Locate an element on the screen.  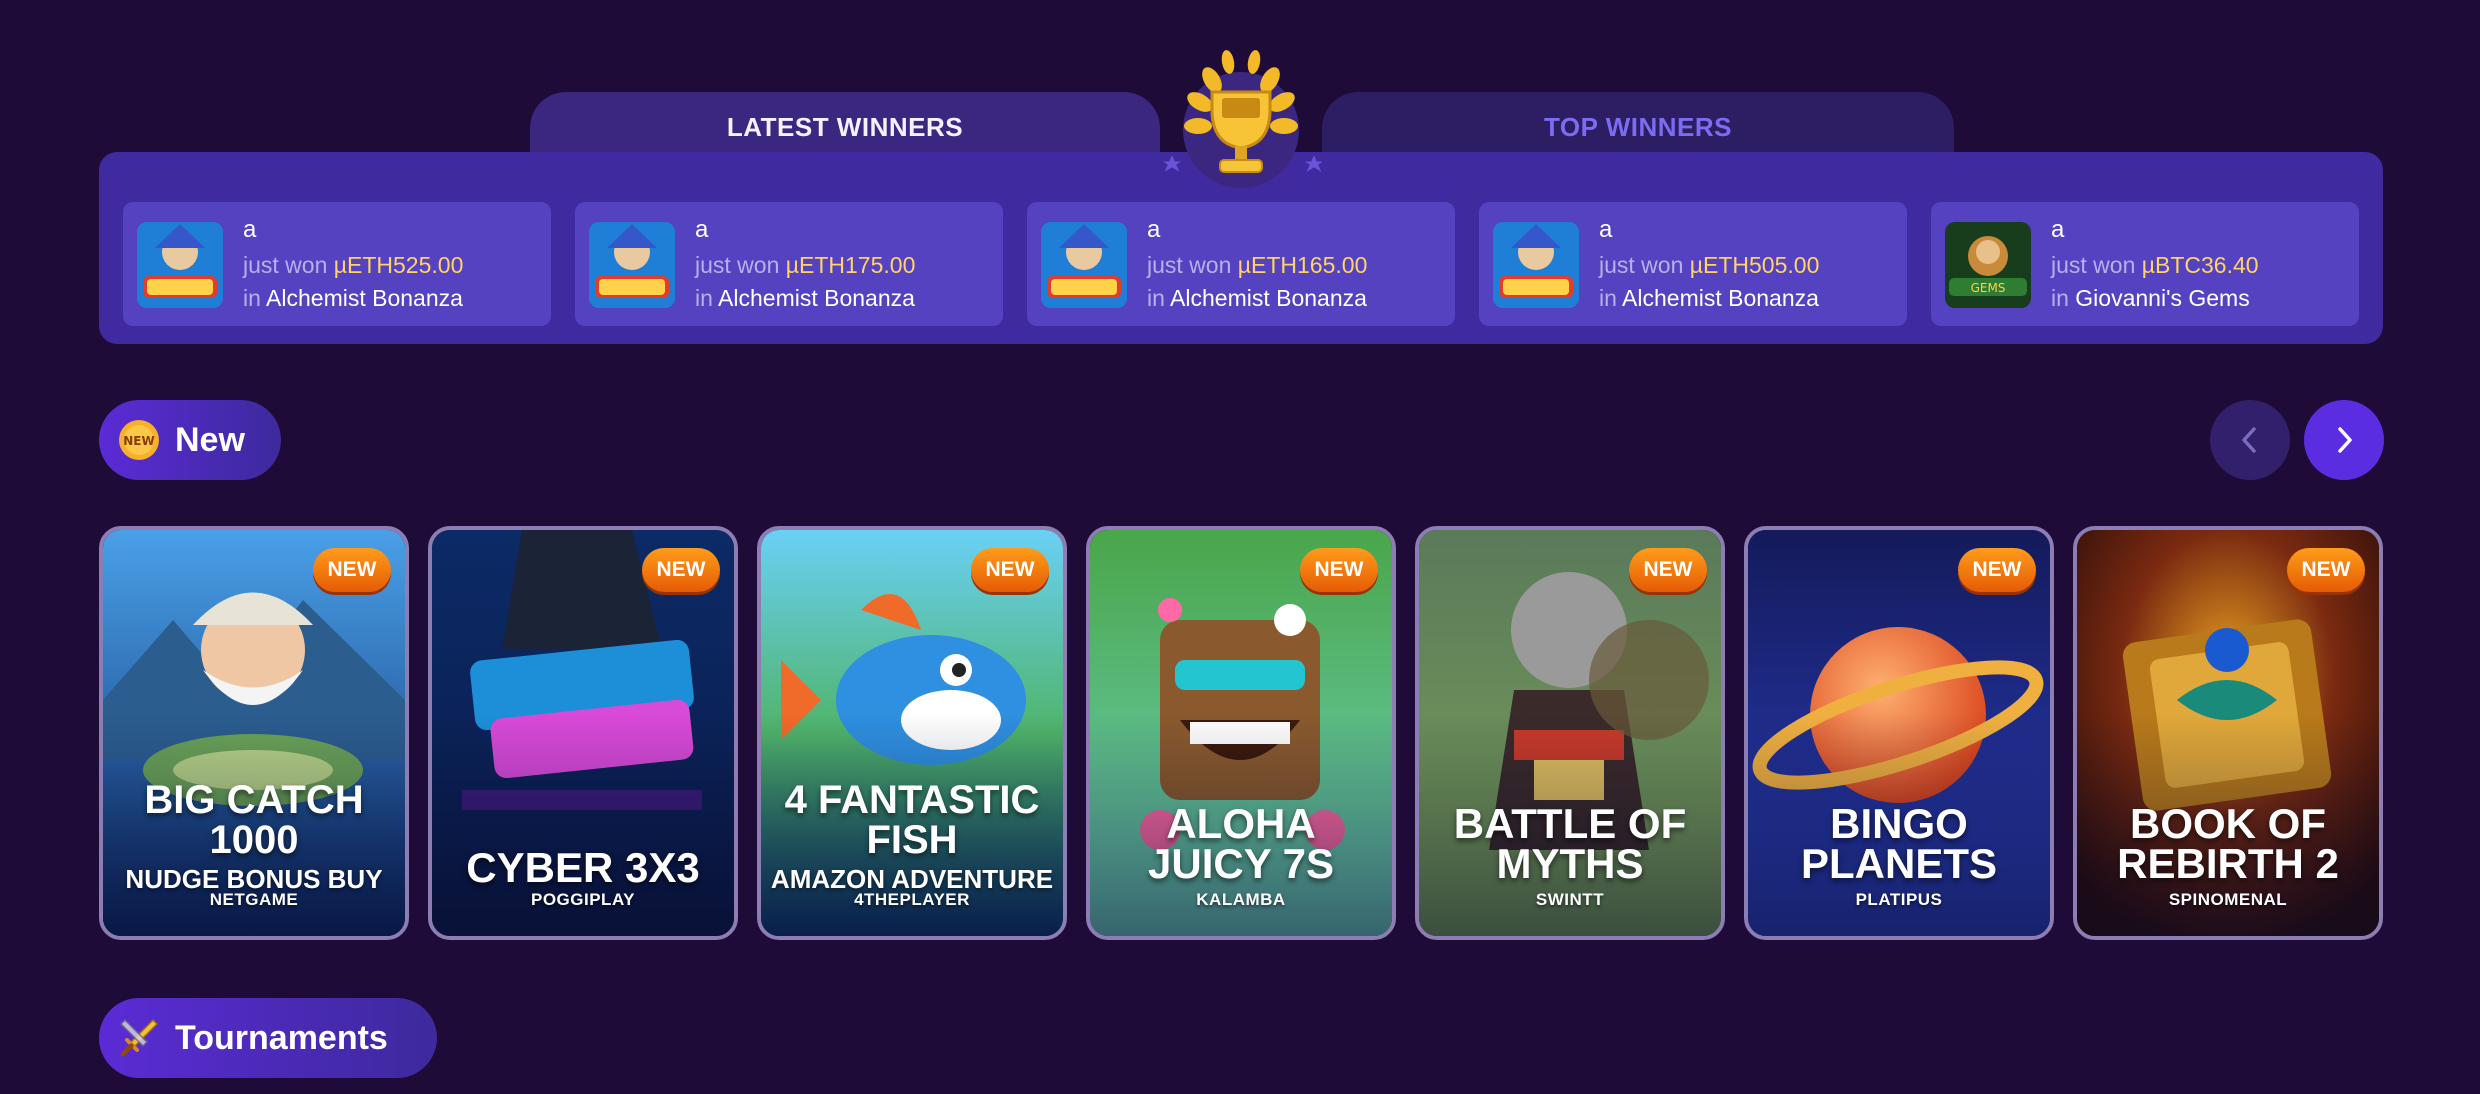
section-tournaments-header: Tournaments is located at coordinates (268, 1038).